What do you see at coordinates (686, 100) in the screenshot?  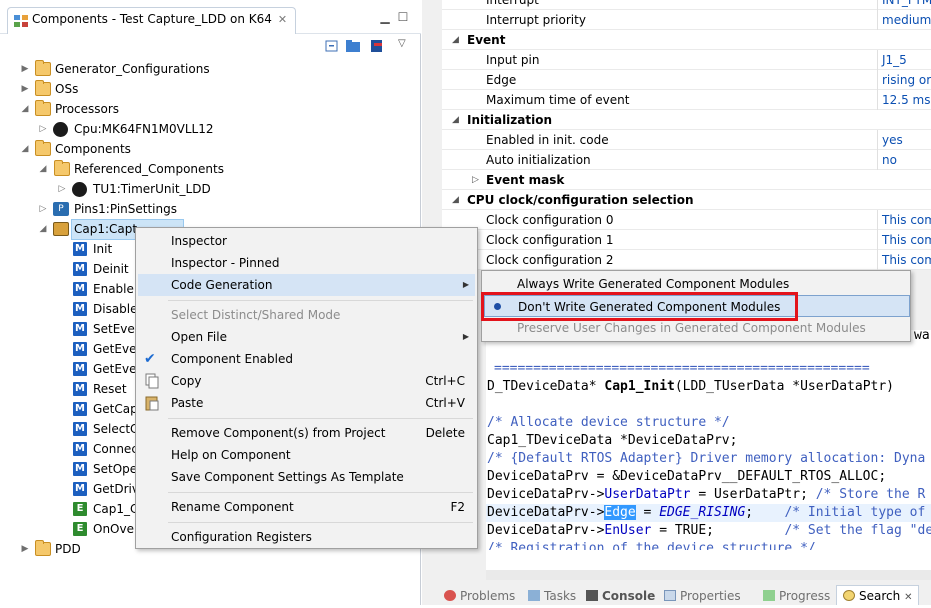 I see `property-row: Maximum time of event 12.5 ms` at bounding box center [686, 100].